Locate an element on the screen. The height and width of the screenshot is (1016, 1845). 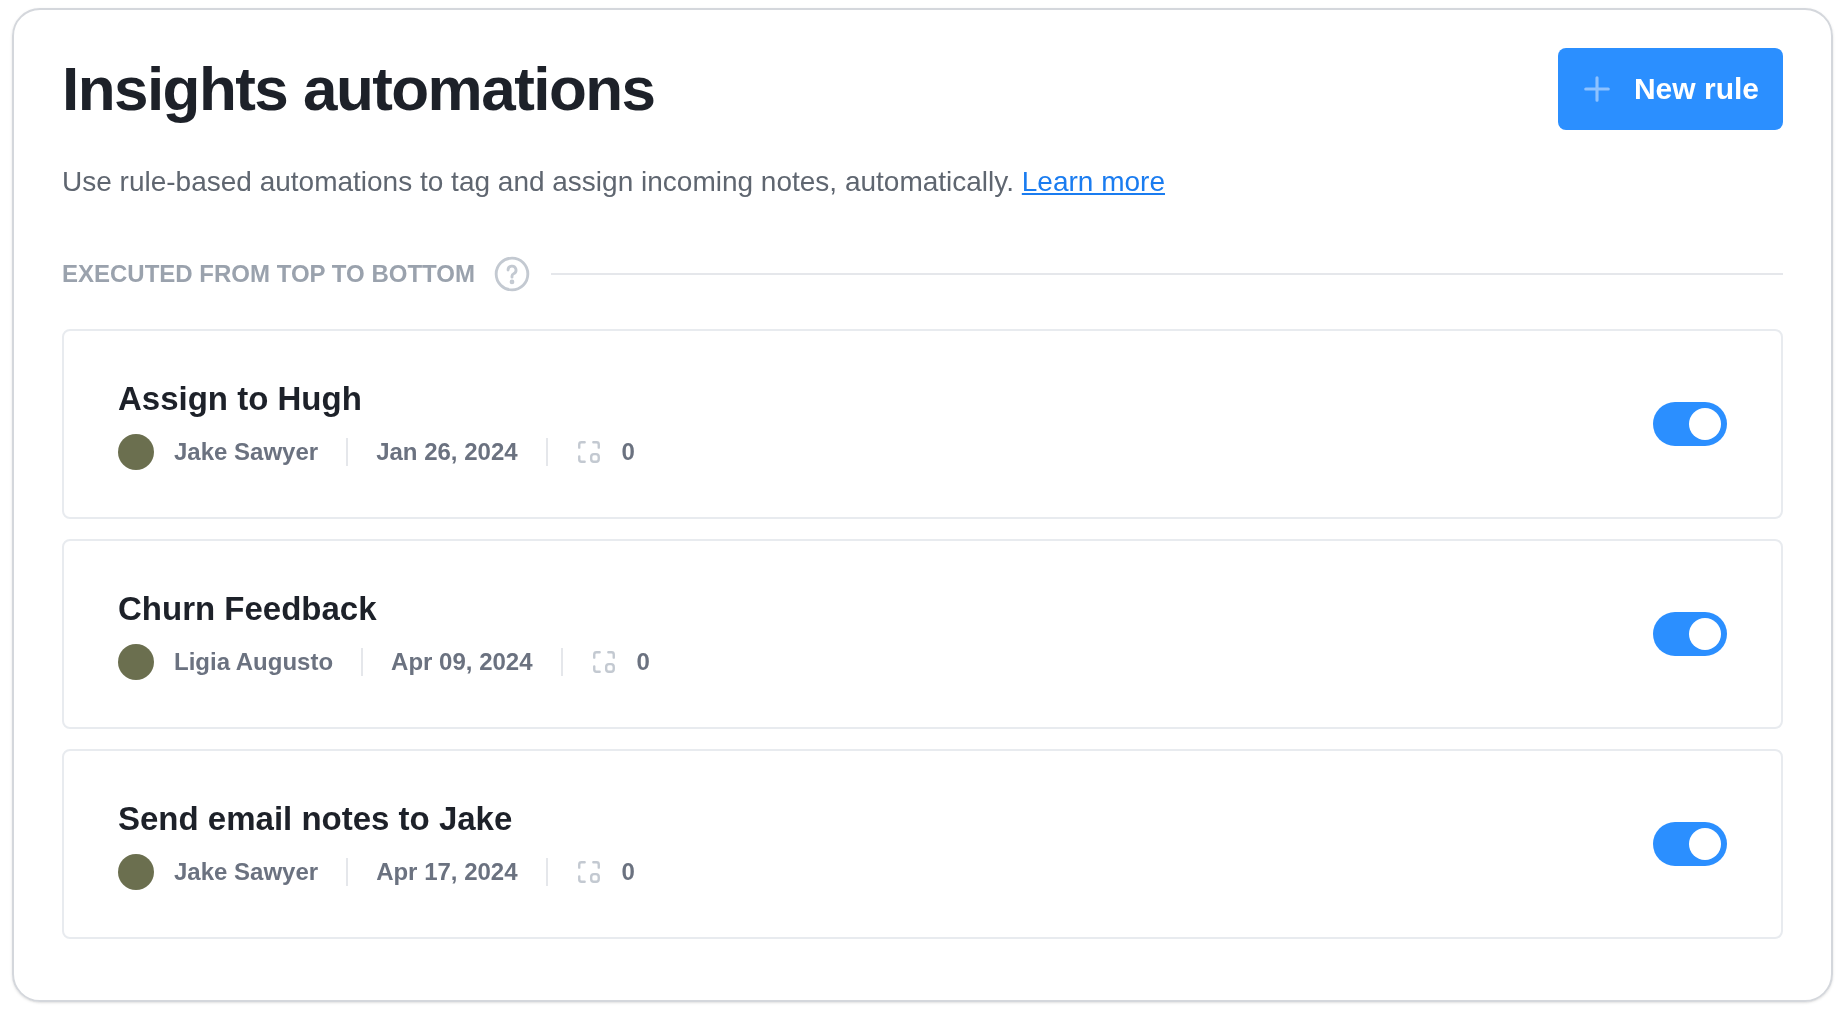
rule-name: Send email notes to Jake is located at coordinates (316, 819).